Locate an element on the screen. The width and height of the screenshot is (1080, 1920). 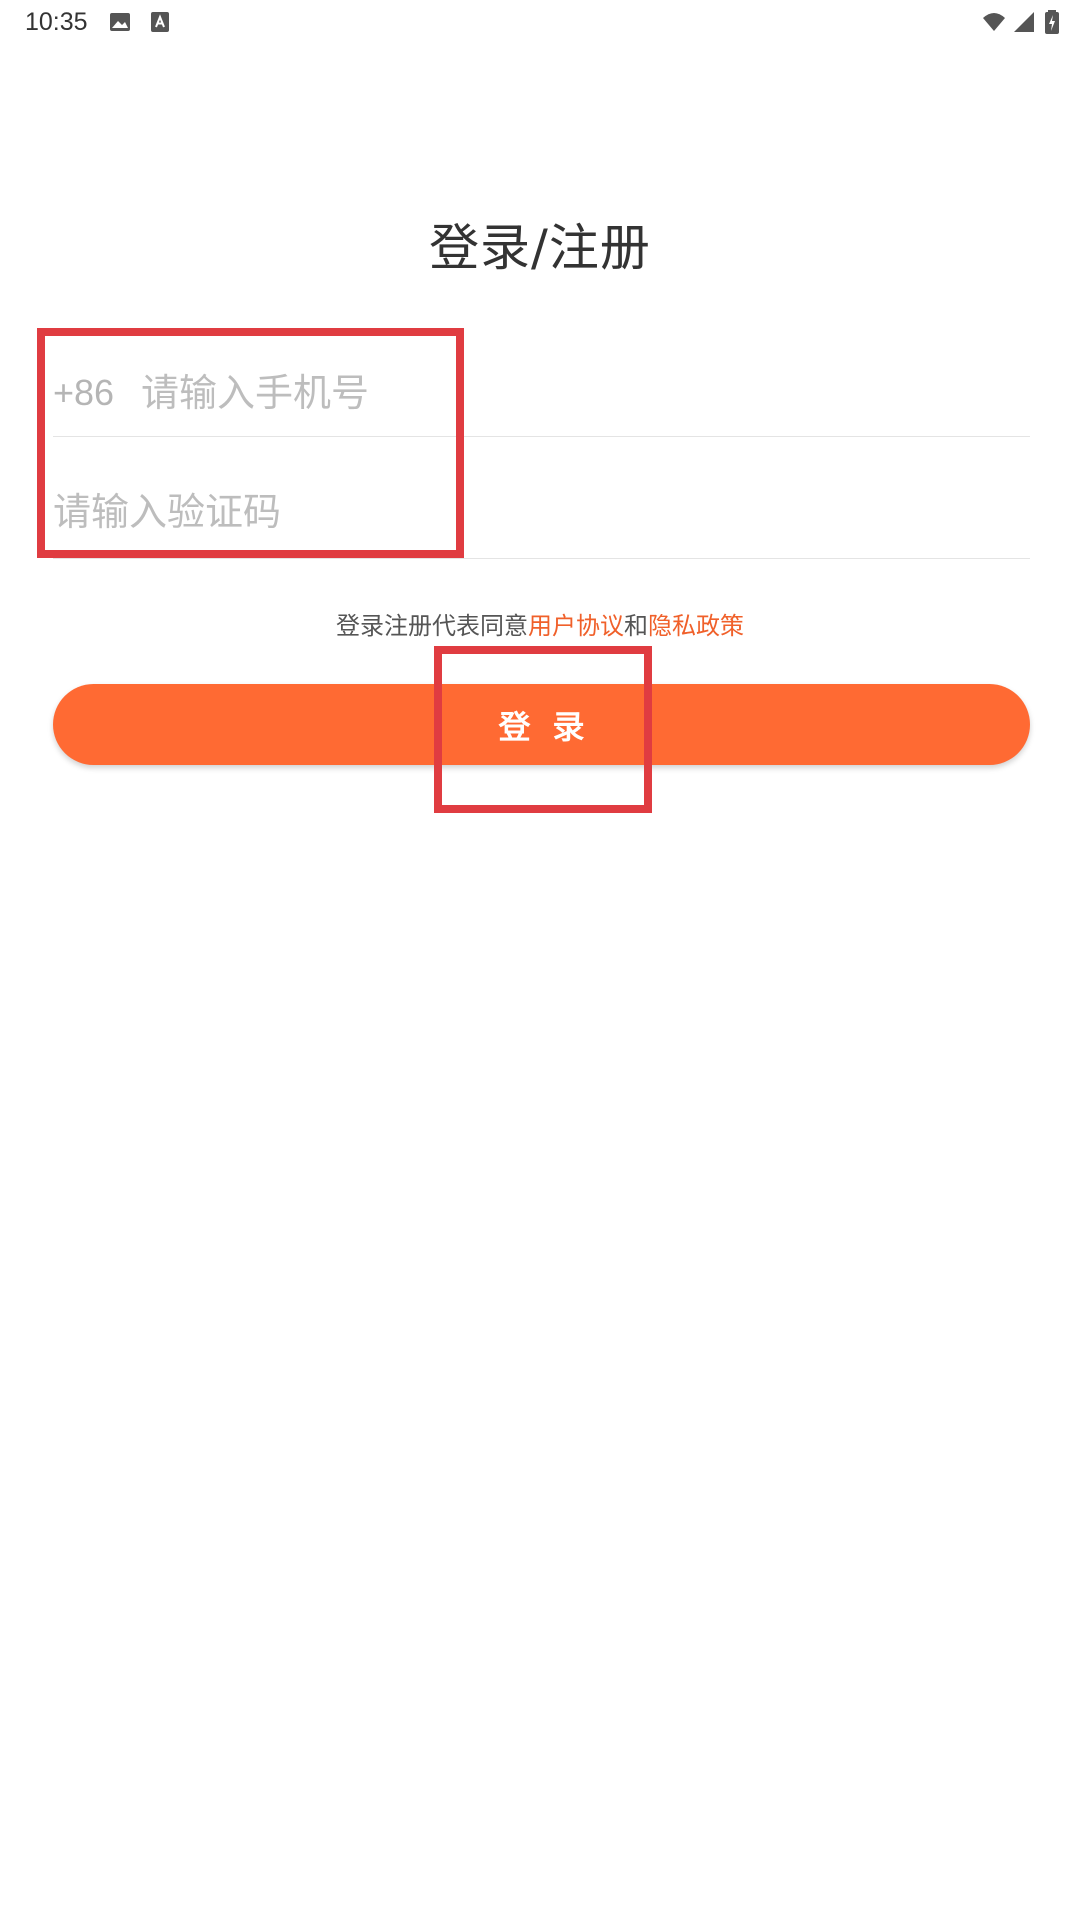
wifi-icon is located at coordinates (994, 22).